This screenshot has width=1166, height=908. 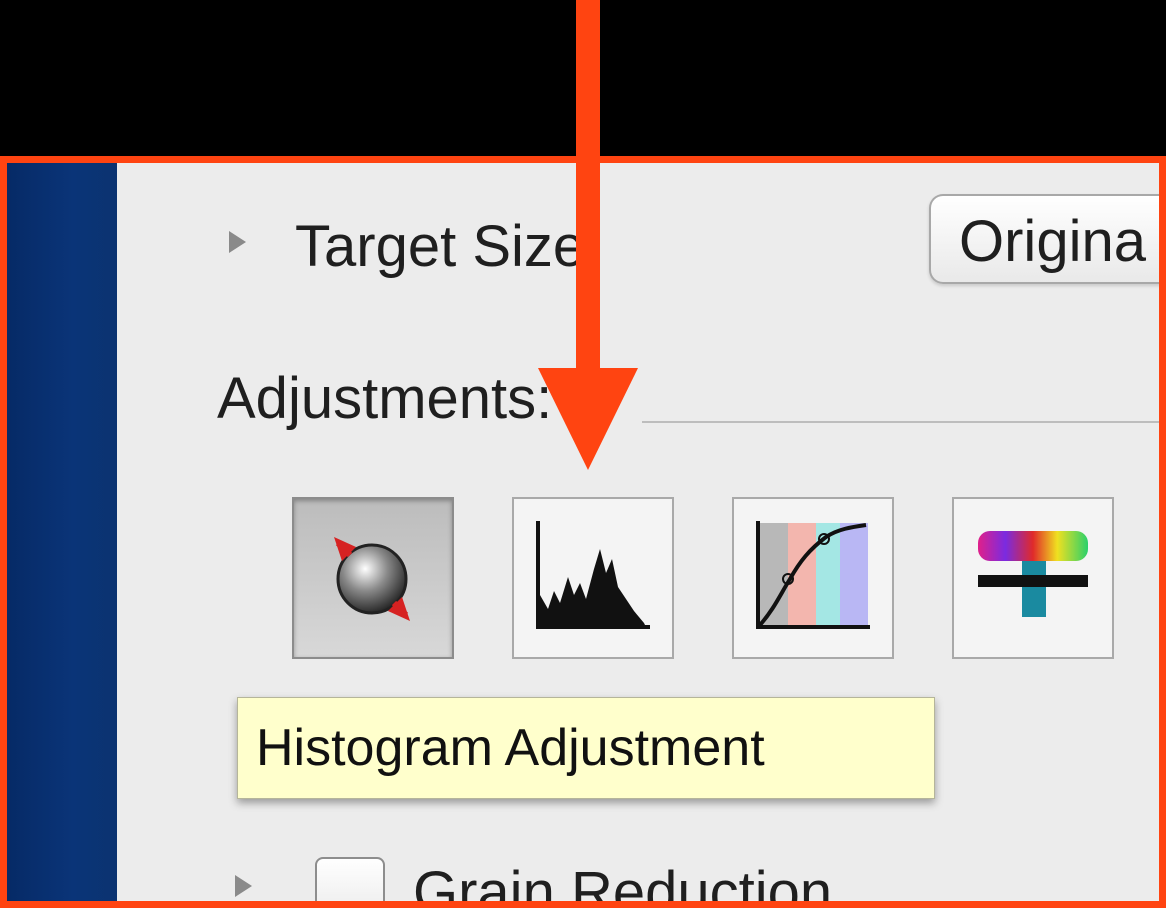 What do you see at coordinates (593, 575) in the screenshot?
I see `histogram-icon` at bounding box center [593, 575].